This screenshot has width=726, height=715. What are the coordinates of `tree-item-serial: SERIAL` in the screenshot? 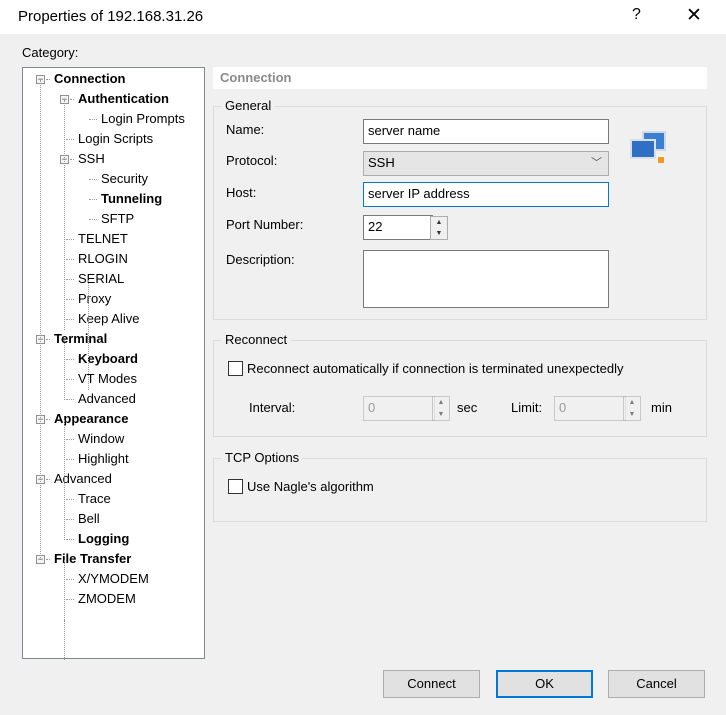 It's located at (101, 279).